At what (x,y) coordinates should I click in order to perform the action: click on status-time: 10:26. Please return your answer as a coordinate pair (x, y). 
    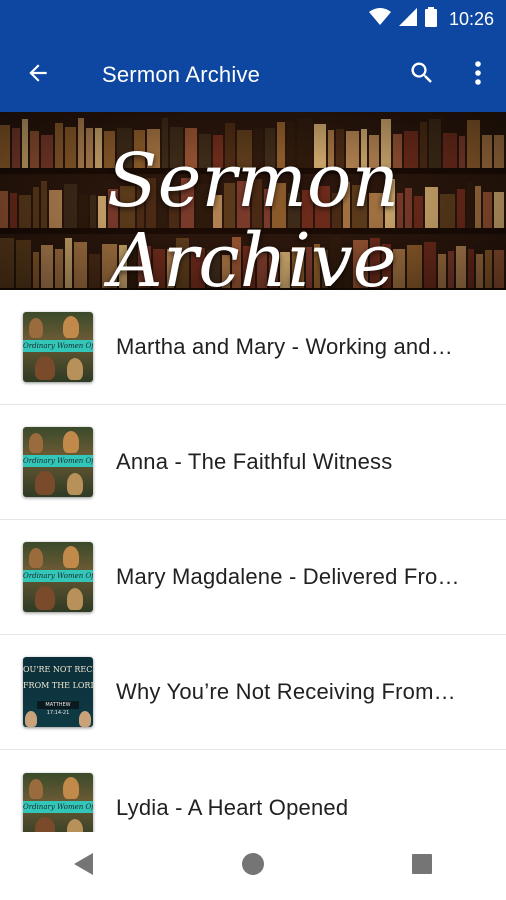
    Looking at the image, I should click on (471, 18).